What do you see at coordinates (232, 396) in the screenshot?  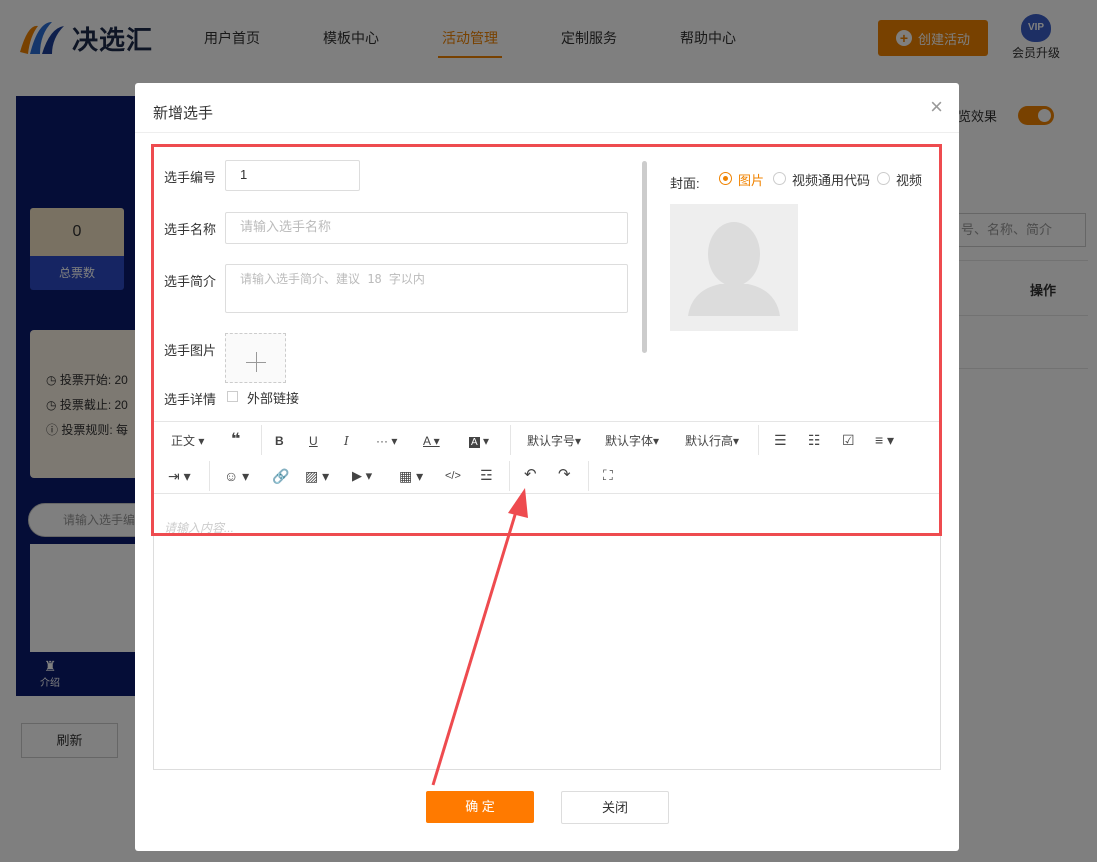 I see `external-link-checkbox` at bounding box center [232, 396].